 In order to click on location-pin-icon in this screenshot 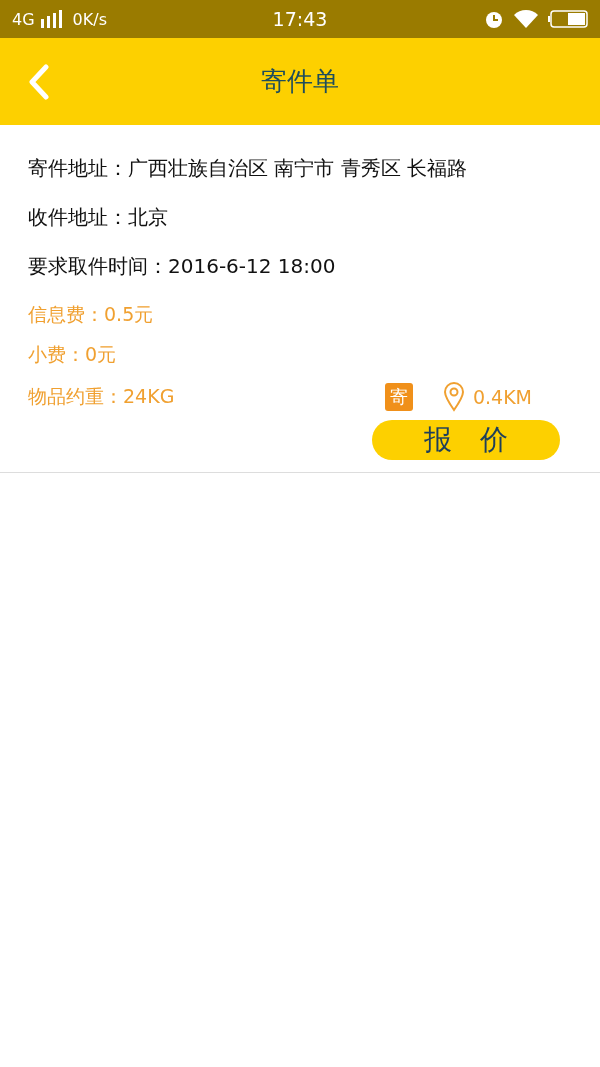, I will do `click(453, 397)`.